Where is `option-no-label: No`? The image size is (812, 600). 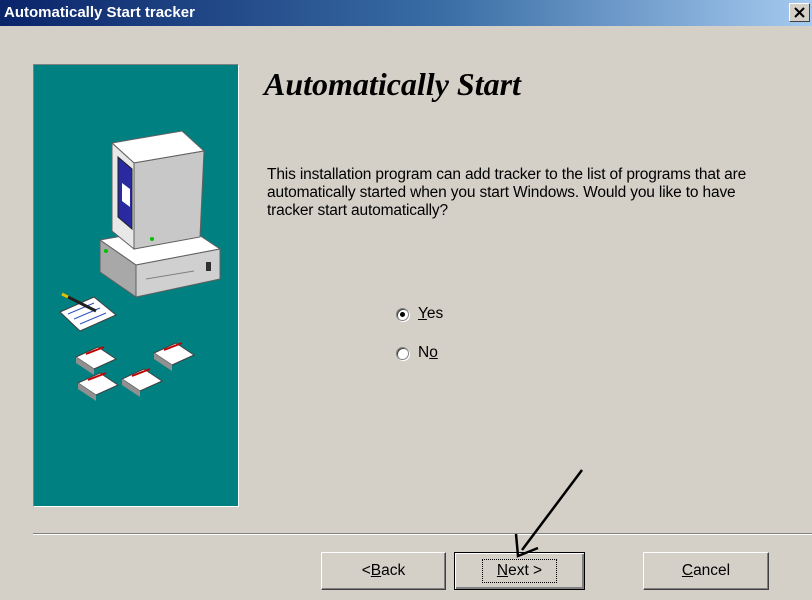
option-no-label: No is located at coordinates (428, 352).